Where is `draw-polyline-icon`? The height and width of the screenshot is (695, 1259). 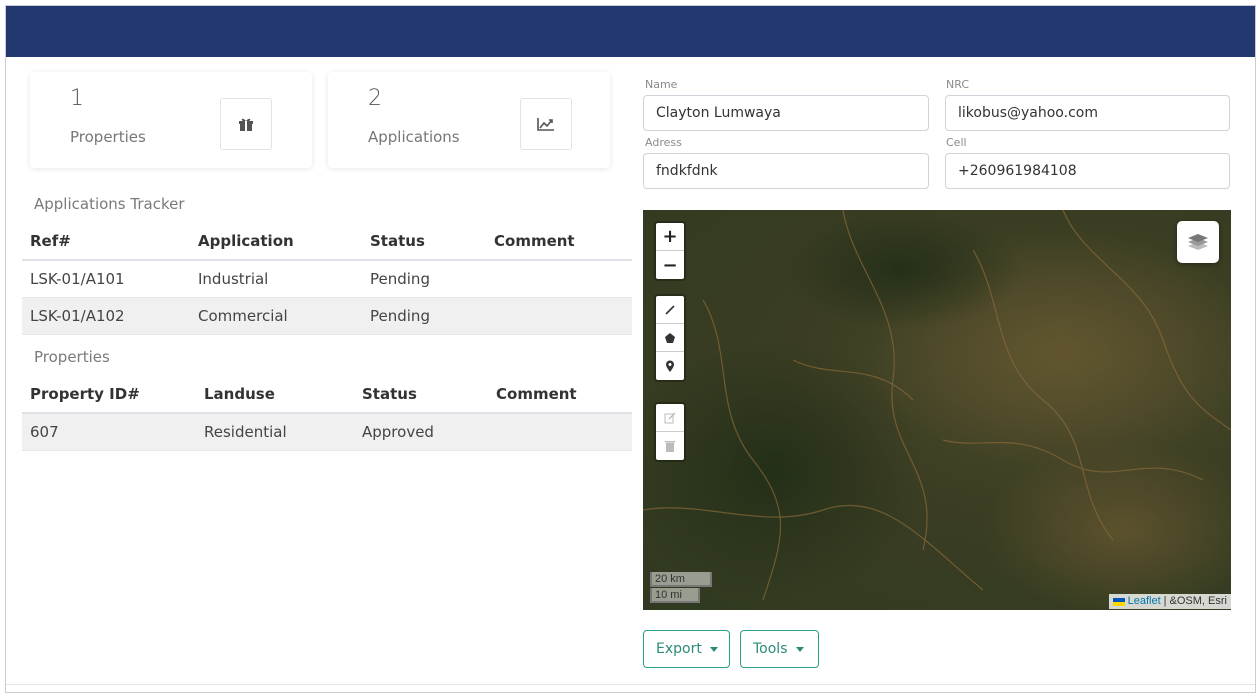
draw-polyline-icon is located at coordinates (670, 310).